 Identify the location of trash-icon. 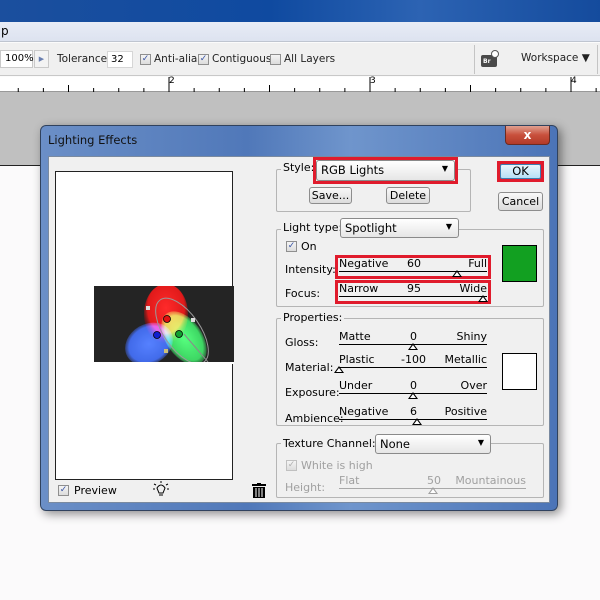
(259, 491).